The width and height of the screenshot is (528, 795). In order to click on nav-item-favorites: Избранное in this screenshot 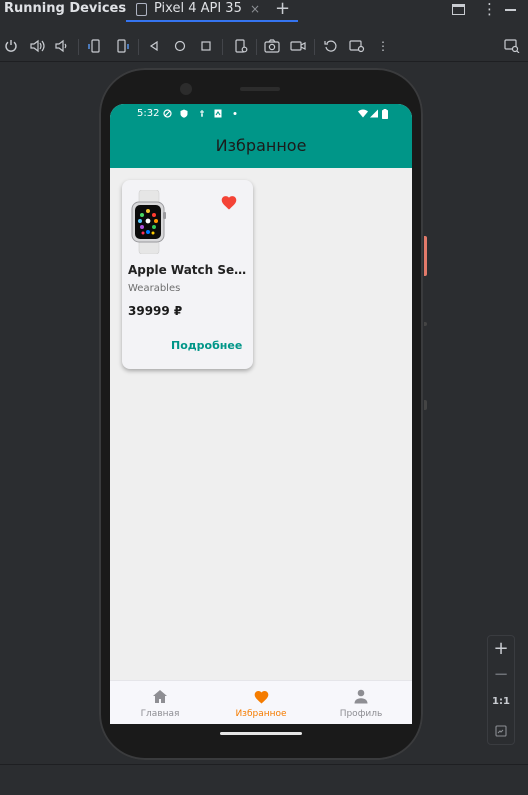, I will do `click(261, 702)`.